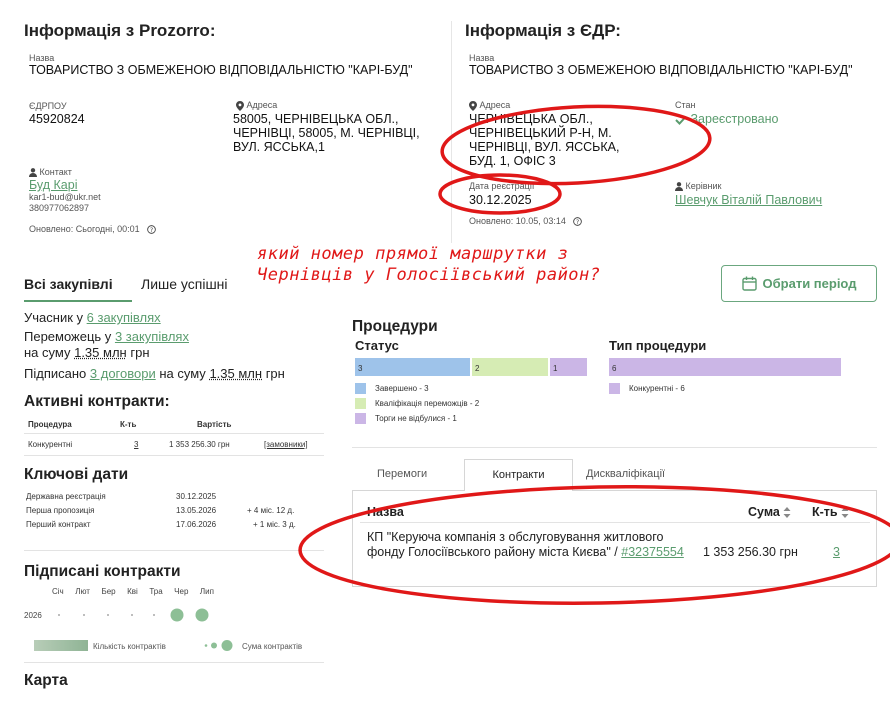 The width and height of the screenshot is (890, 704). What do you see at coordinates (615, 522) in the screenshot?
I see `th-divider` at bounding box center [615, 522].